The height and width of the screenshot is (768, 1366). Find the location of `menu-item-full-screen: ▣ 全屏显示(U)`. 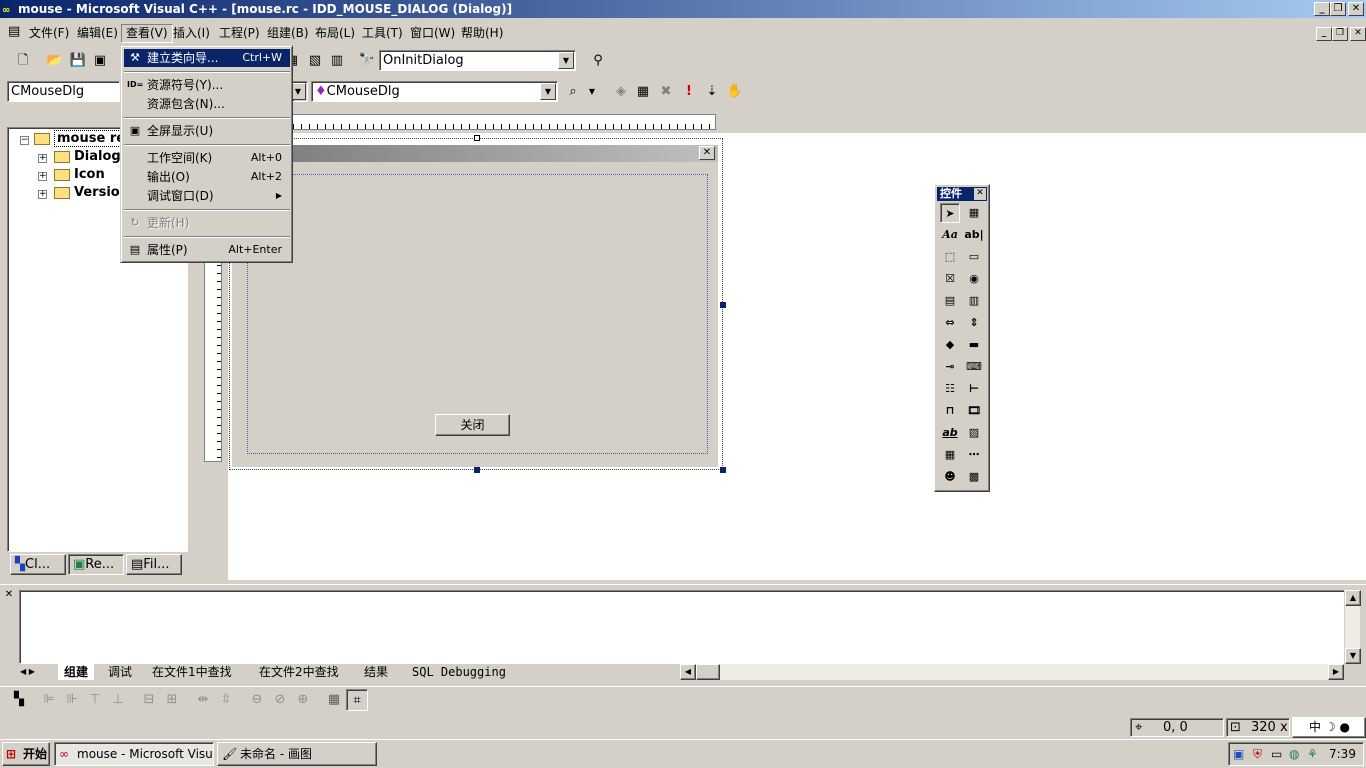

menu-item-full-screen: ▣ 全屏显示(U) is located at coordinates (207, 131).